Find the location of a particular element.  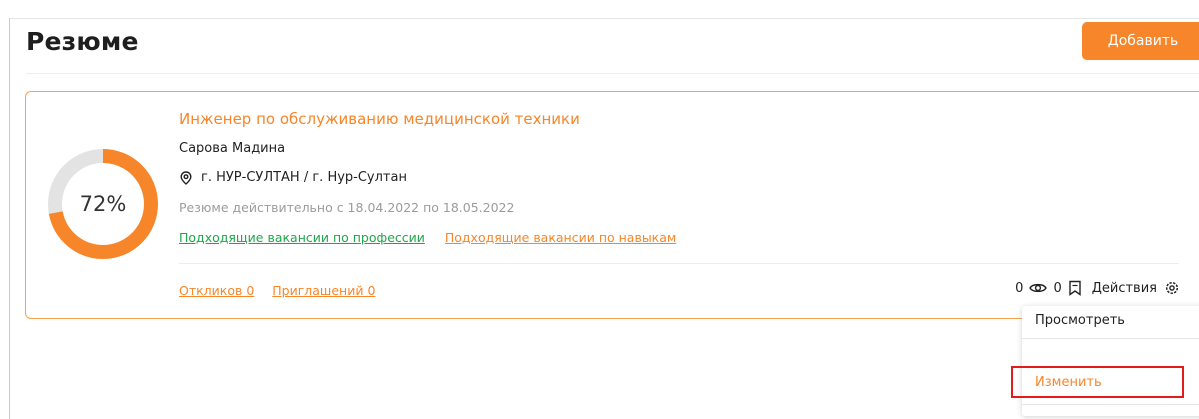

saved-count: 0 is located at coordinates (1057, 288).